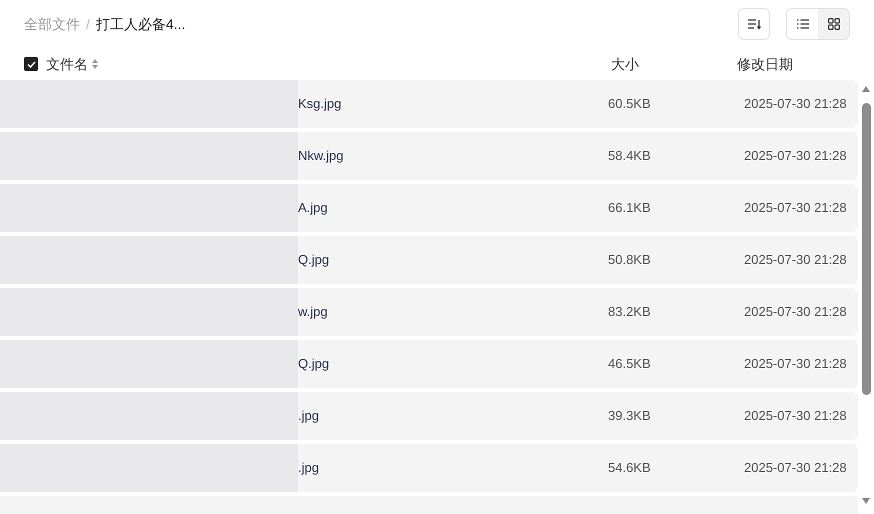 Image resolution: width=874 pixels, height=514 pixels. Describe the element at coordinates (630, 416) in the screenshot. I see `file-size: 39.3KB` at that location.